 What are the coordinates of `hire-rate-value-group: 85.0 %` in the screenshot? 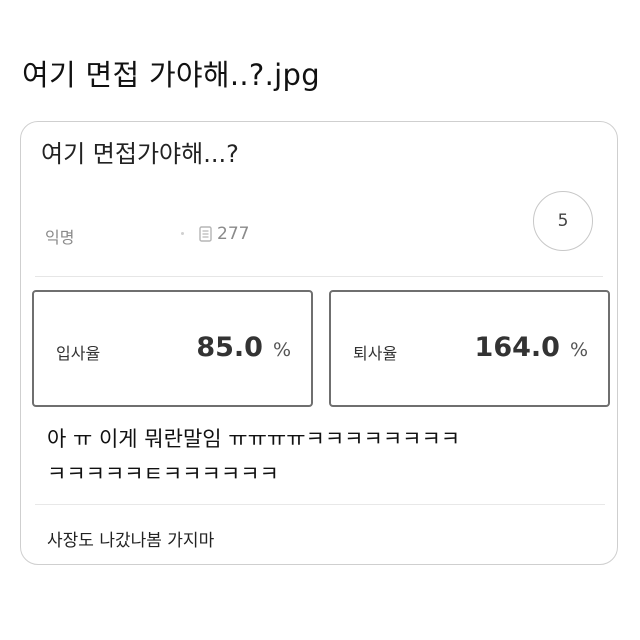 It's located at (243, 347).